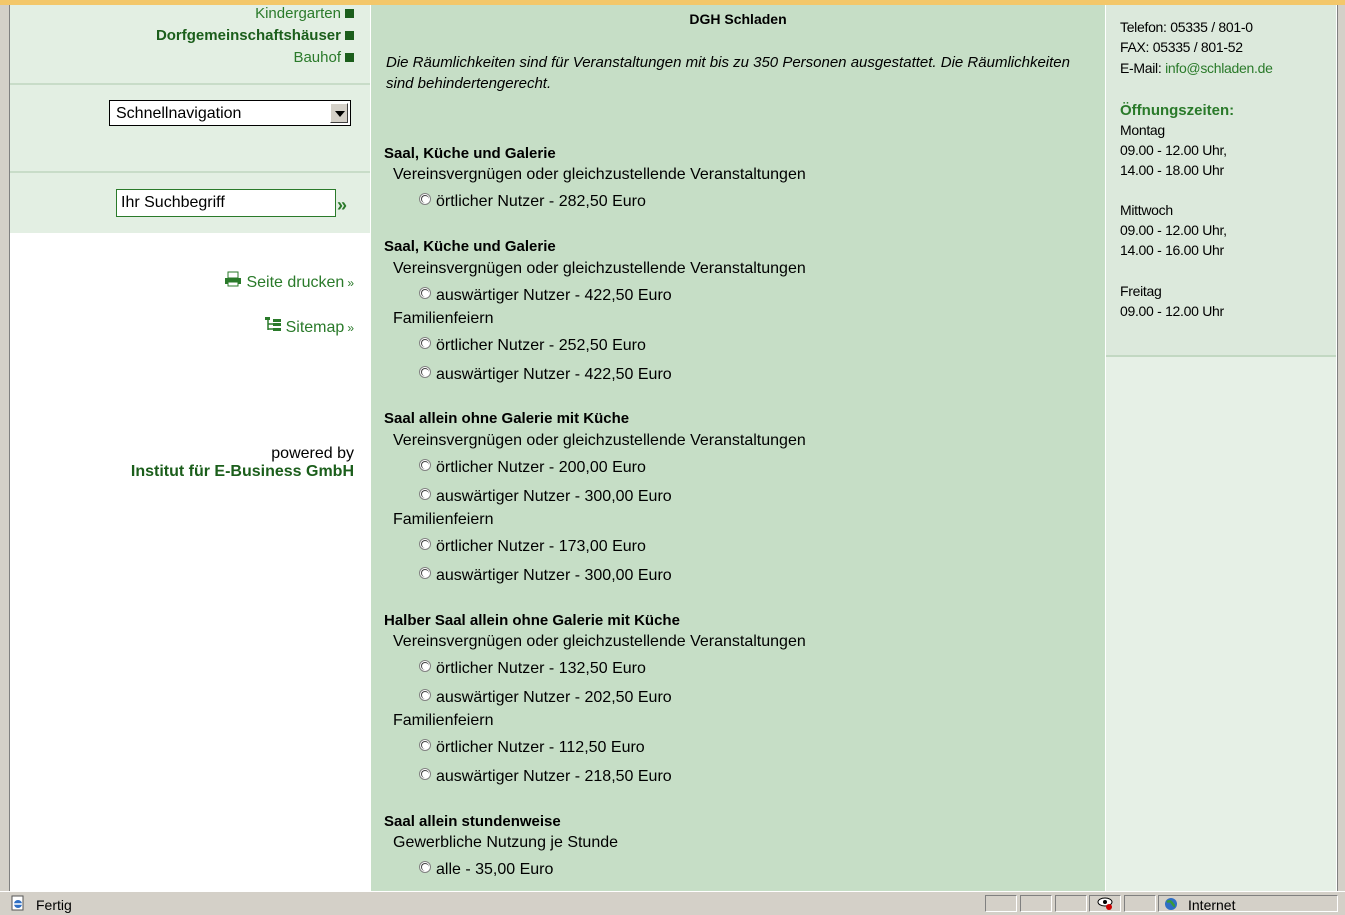  I want to click on hours-time: 09.00 - 12.00 Uhr,, so click(1173, 150).